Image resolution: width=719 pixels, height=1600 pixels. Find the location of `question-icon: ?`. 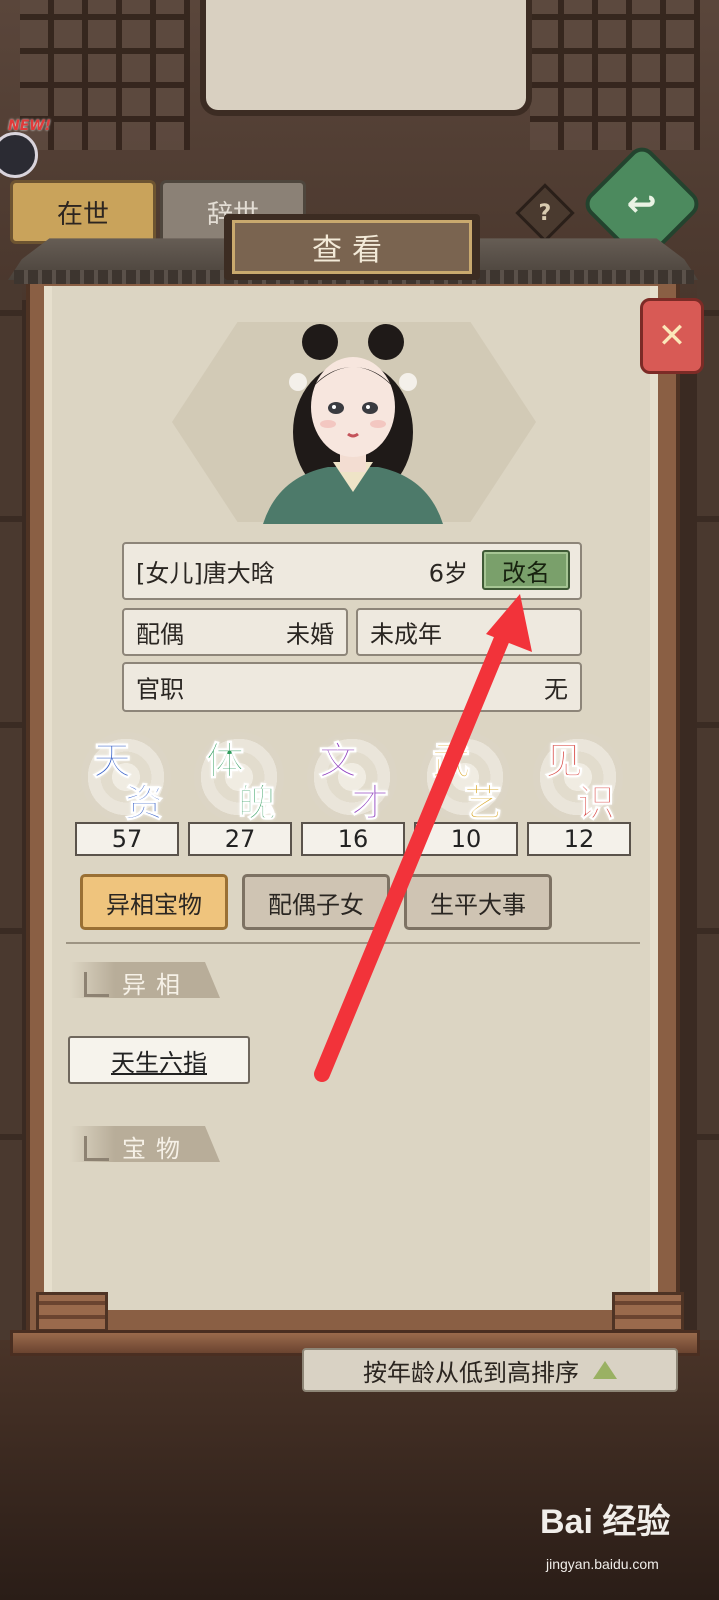

question-icon: ? is located at coordinates (545, 213).